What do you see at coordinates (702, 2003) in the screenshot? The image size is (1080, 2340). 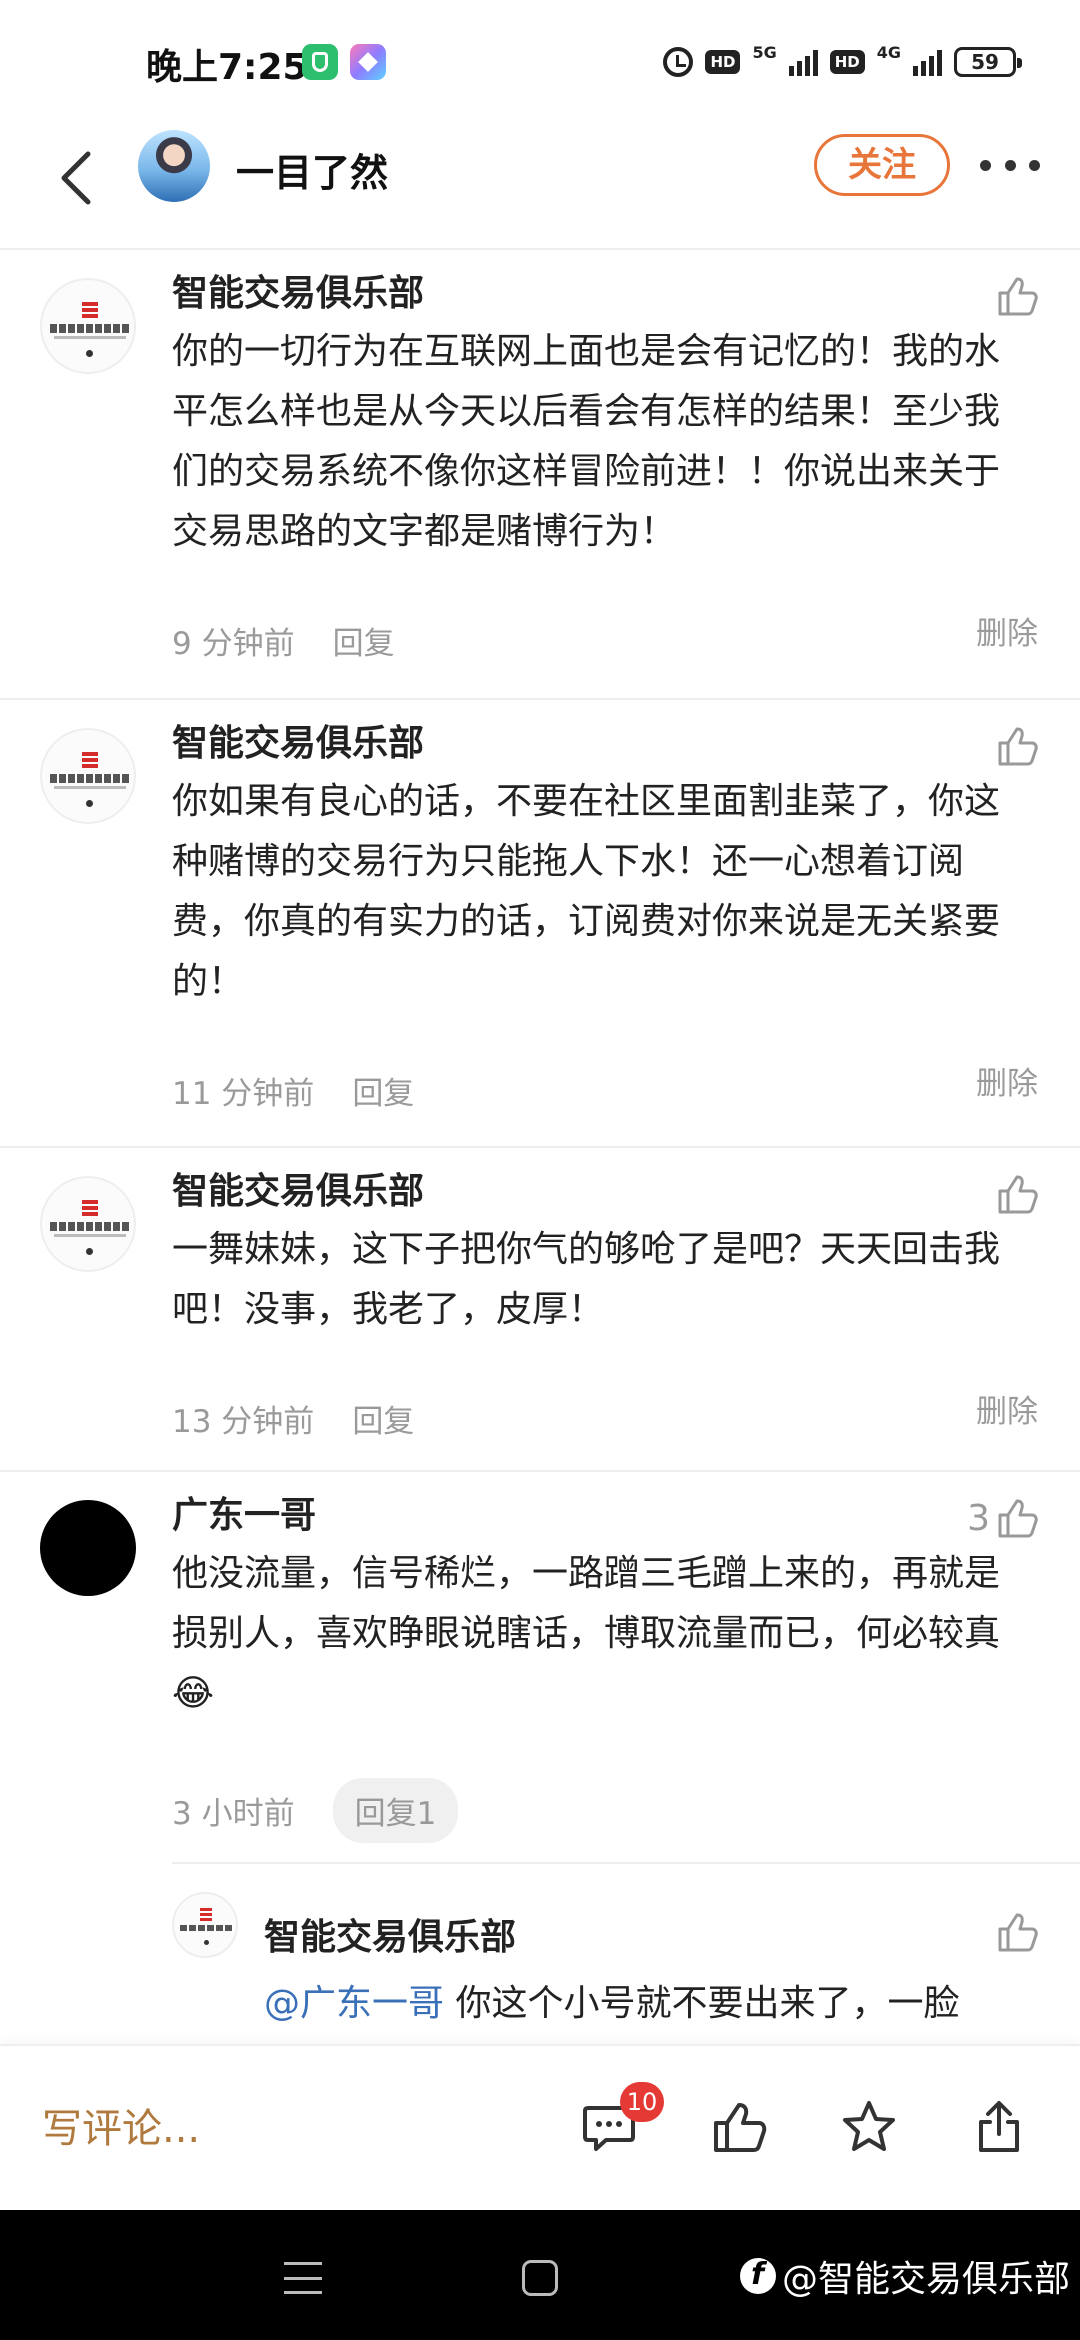 I see `reply-body: 你这个小号就不要出来了，一脸` at bounding box center [702, 2003].